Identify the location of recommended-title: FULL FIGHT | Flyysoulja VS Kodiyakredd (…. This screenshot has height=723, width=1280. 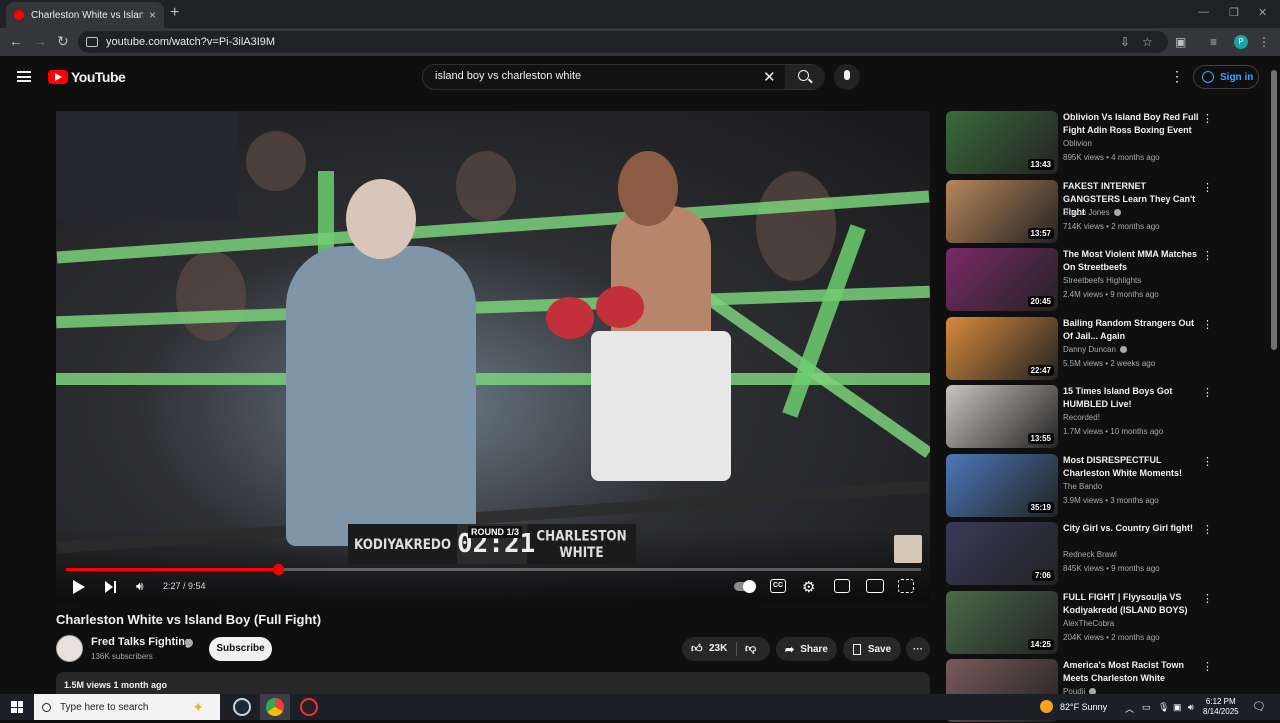
(1133, 604).